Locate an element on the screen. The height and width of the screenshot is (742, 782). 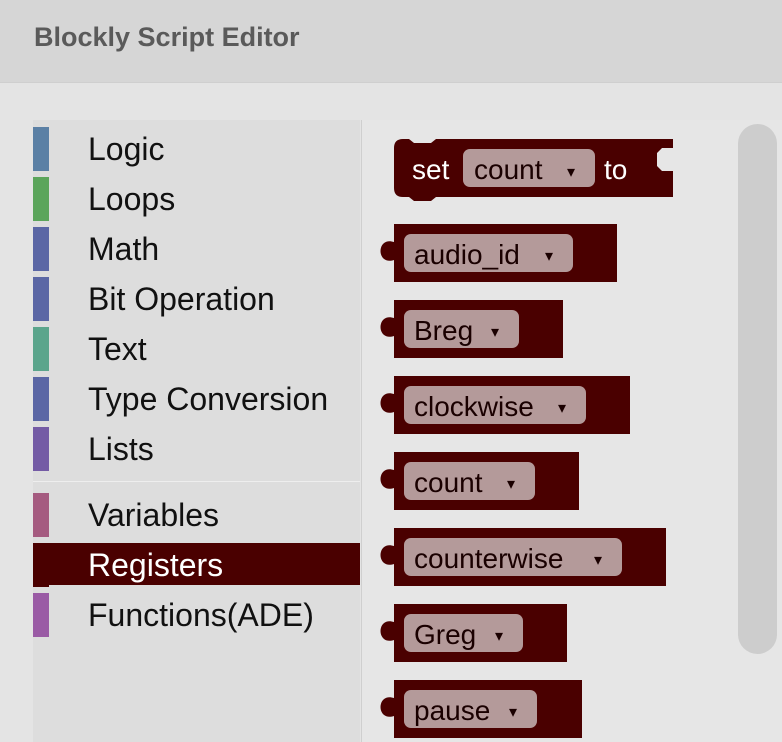
set-variable-block: set count ▾ to is located at coordinates (533, 170).